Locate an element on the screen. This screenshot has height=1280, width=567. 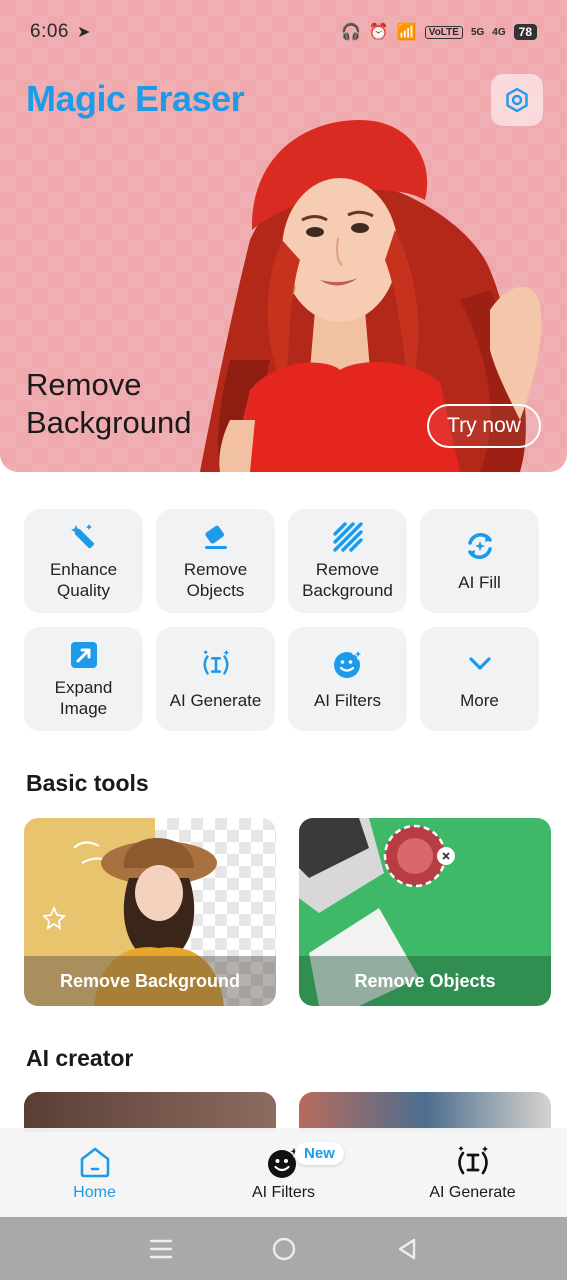
menu-icon is located at coordinates (161, 1249).